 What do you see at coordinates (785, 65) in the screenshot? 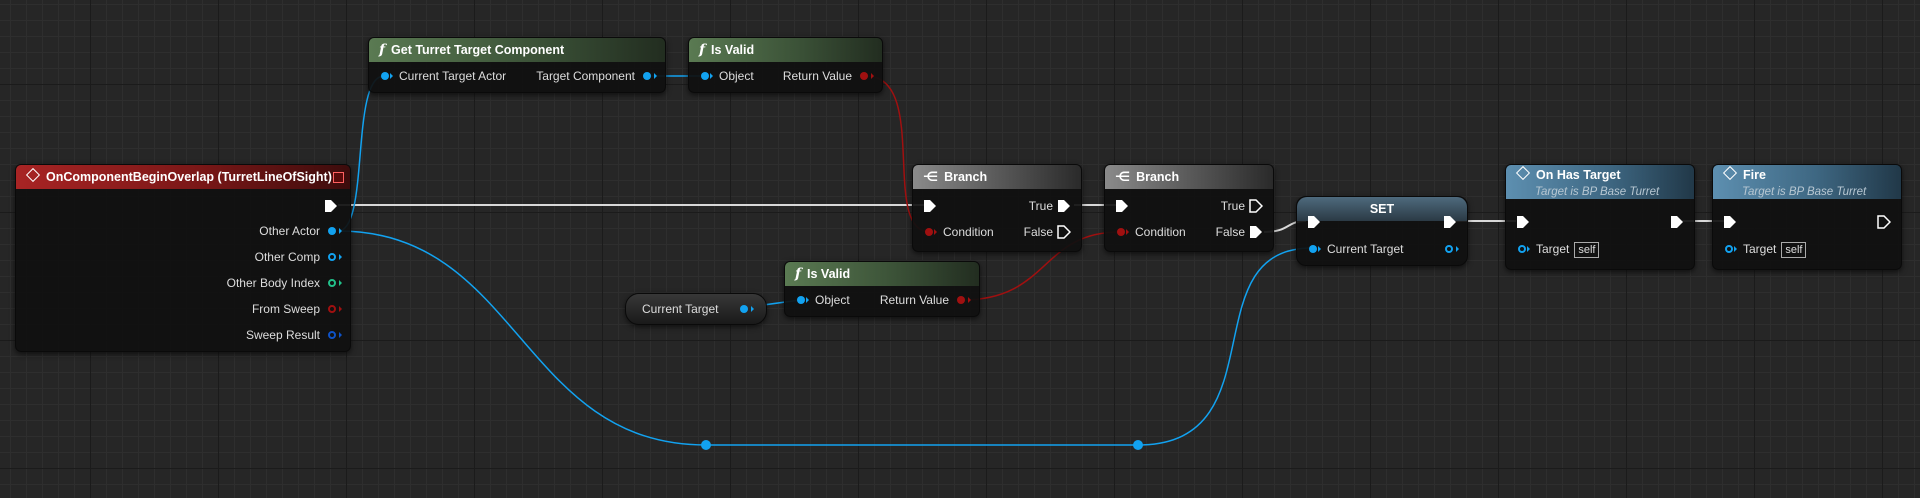
I see `is-valid-node-top: f Is Valid Object Return Value` at bounding box center [785, 65].